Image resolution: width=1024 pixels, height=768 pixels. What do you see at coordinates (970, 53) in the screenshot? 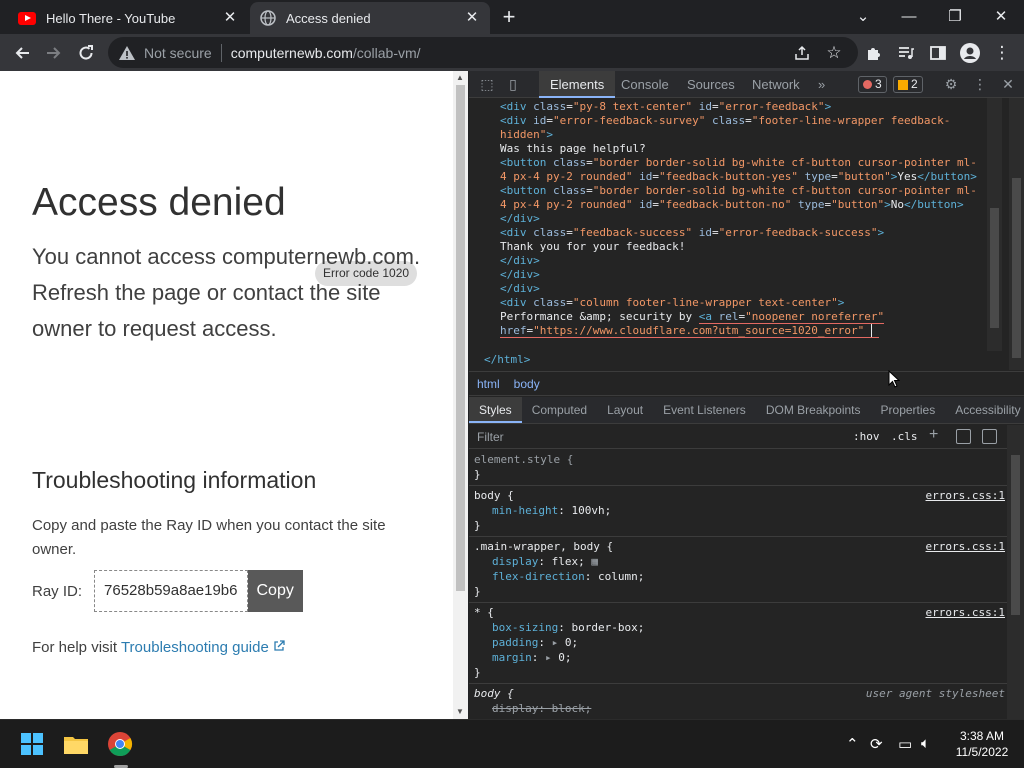
I see `profile-button` at bounding box center [970, 53].